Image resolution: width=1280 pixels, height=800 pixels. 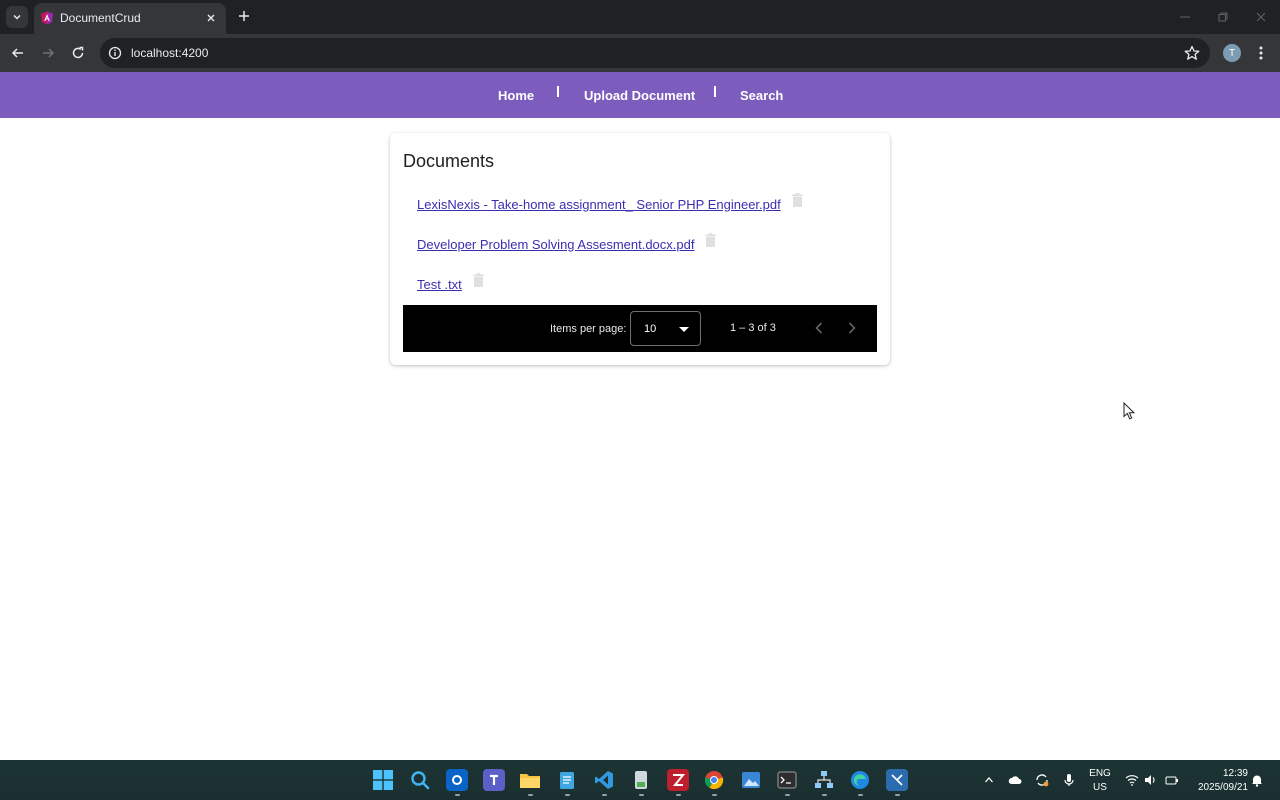 I want to click on nav-link-upload-document: Upload Document, so click(x=639, y=95).